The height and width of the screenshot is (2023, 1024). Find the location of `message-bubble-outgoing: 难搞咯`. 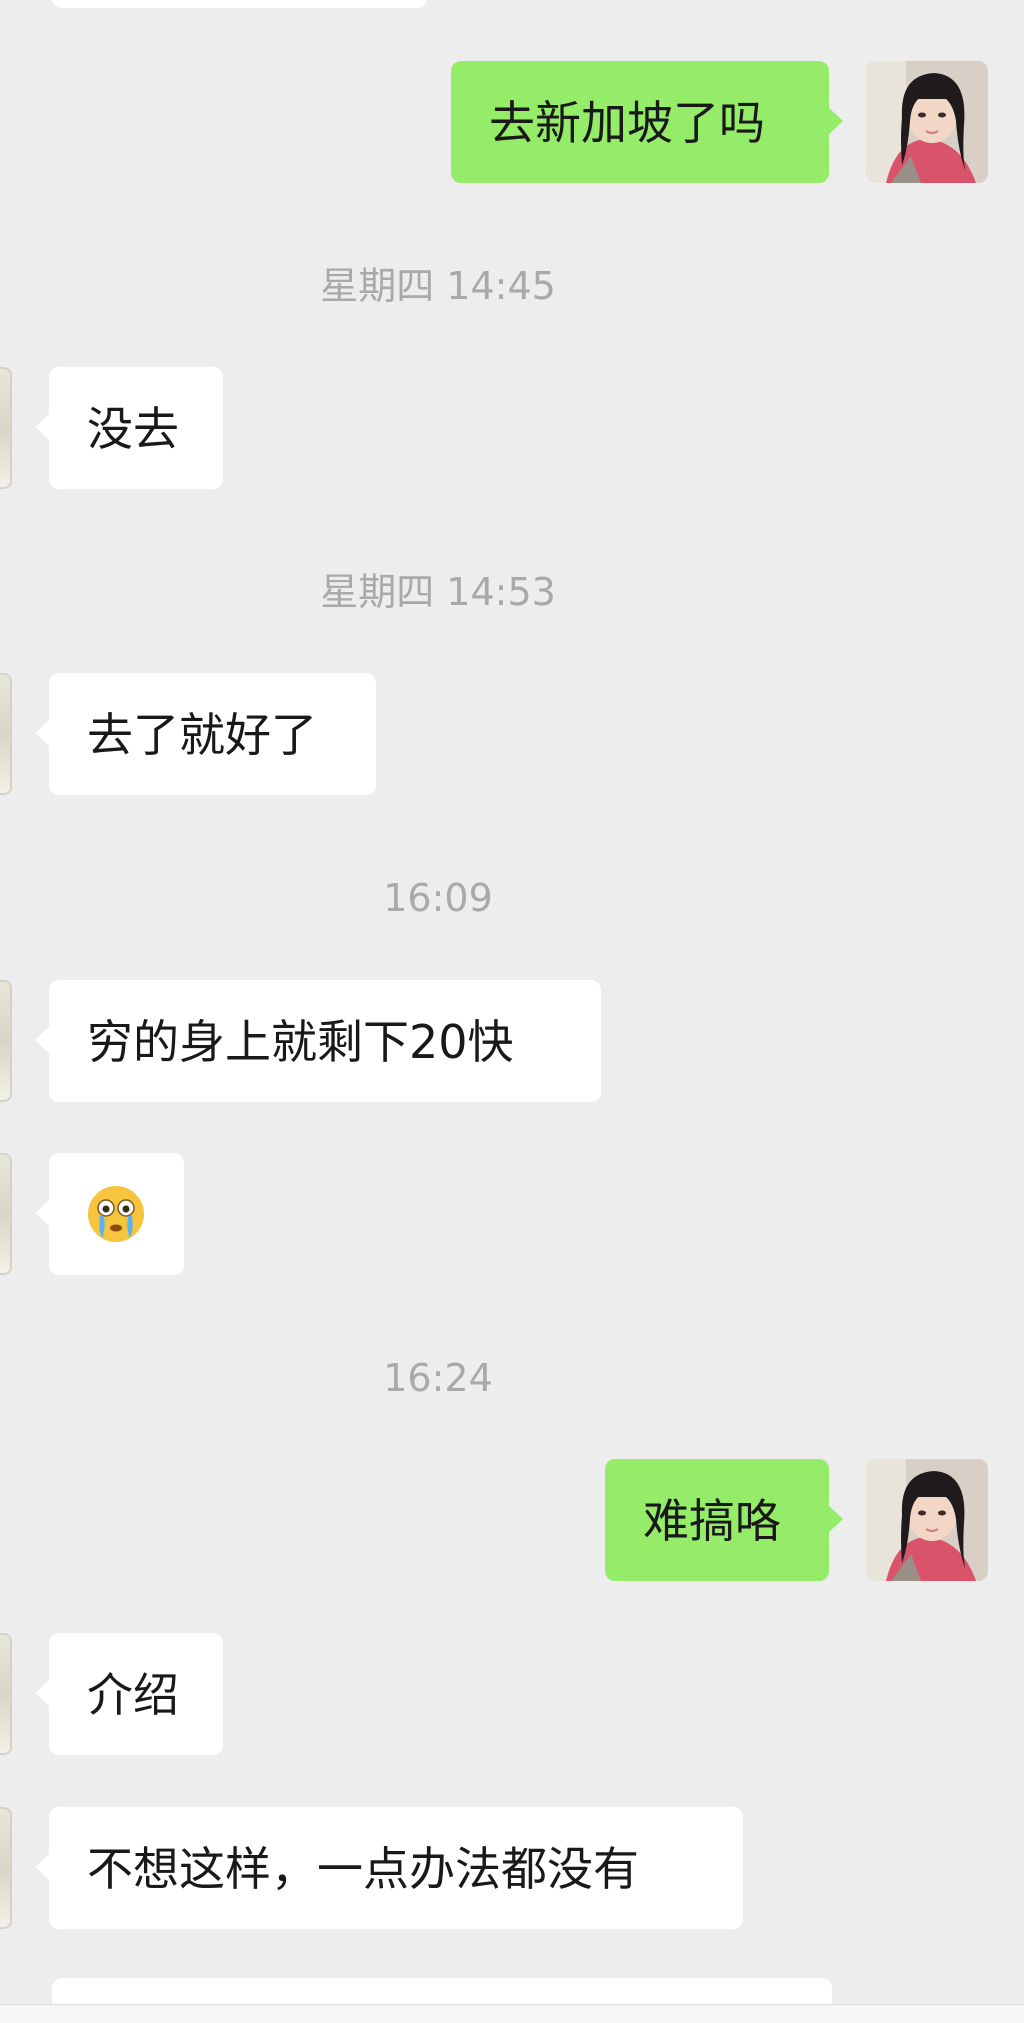

message-bubble-outgoing: 难搞咯 is located at coordinates (724, 1520).